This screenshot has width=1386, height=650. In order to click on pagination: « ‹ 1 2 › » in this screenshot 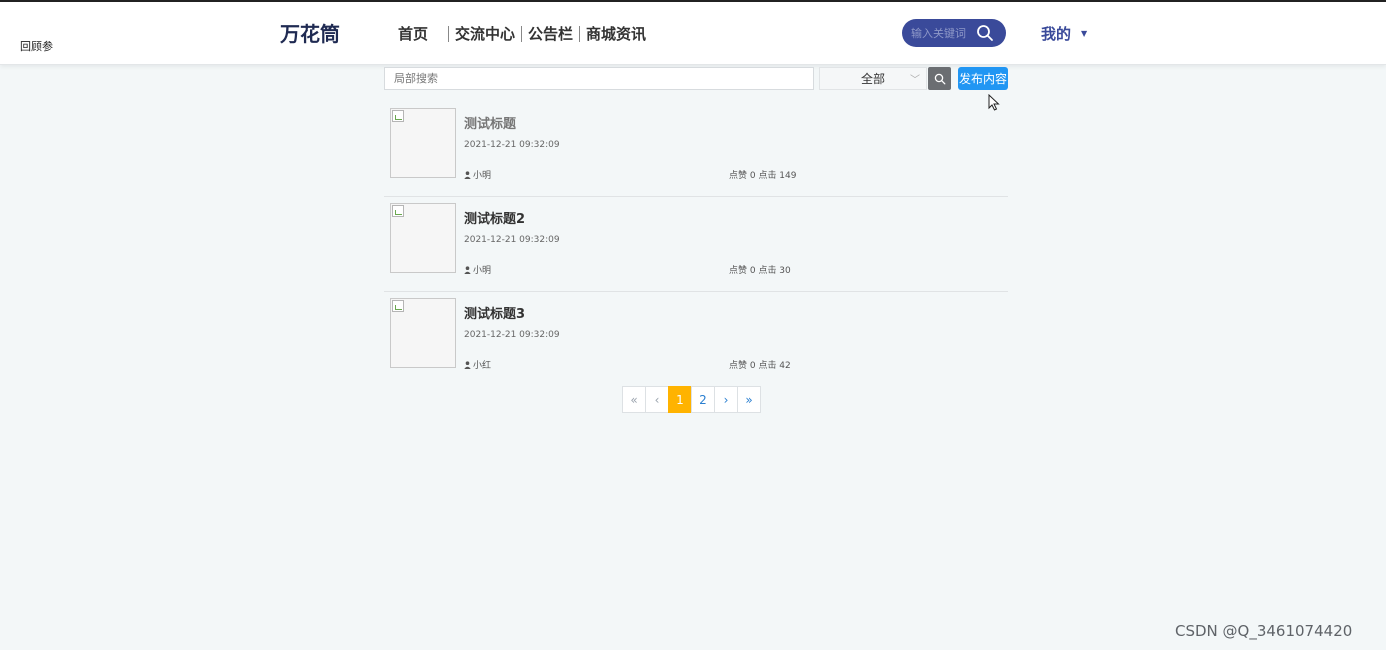, I will do `click(691, 399)`.